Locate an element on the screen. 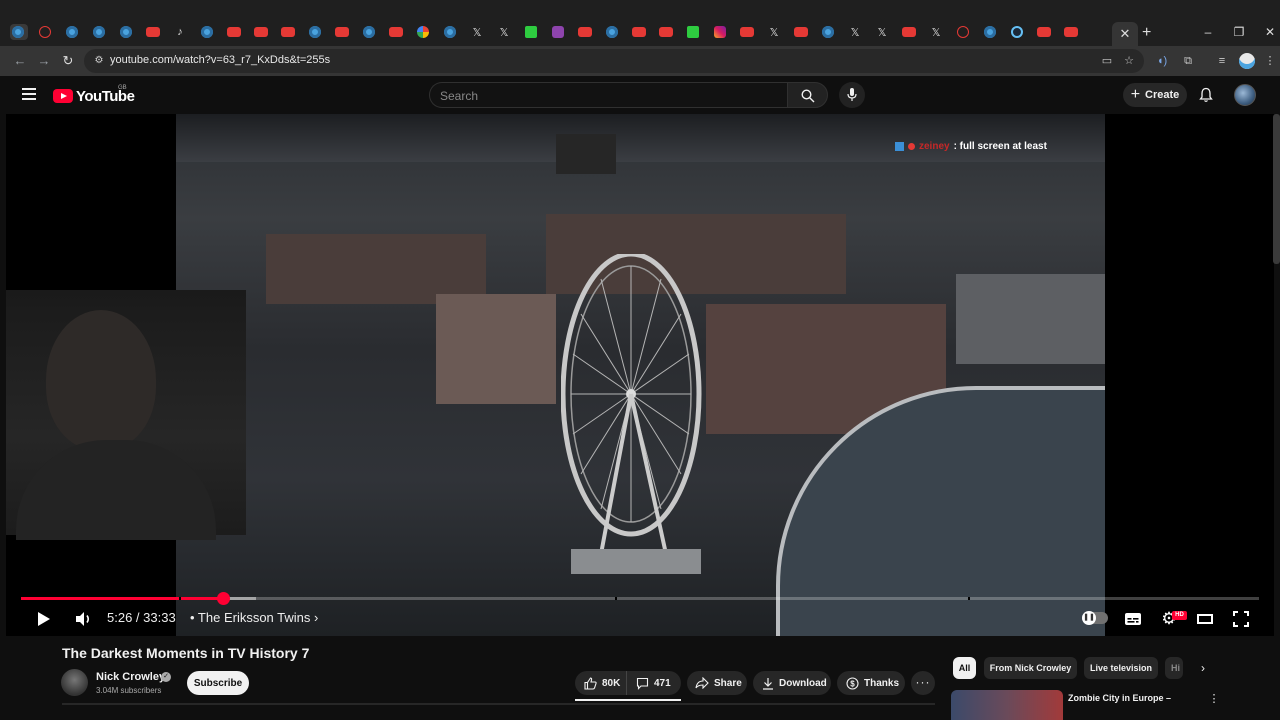  browser-profile-icon is located at coordinates (1247, 61).